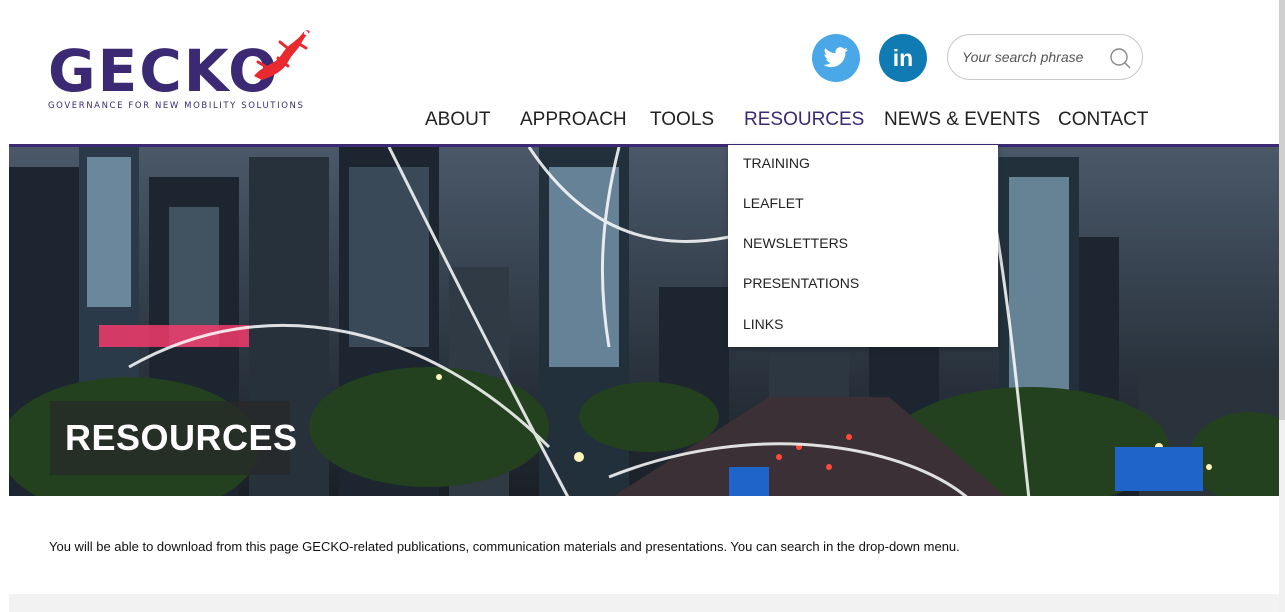 The image size is (1285, 612). I want to click on search-input, so click(1027, 57).